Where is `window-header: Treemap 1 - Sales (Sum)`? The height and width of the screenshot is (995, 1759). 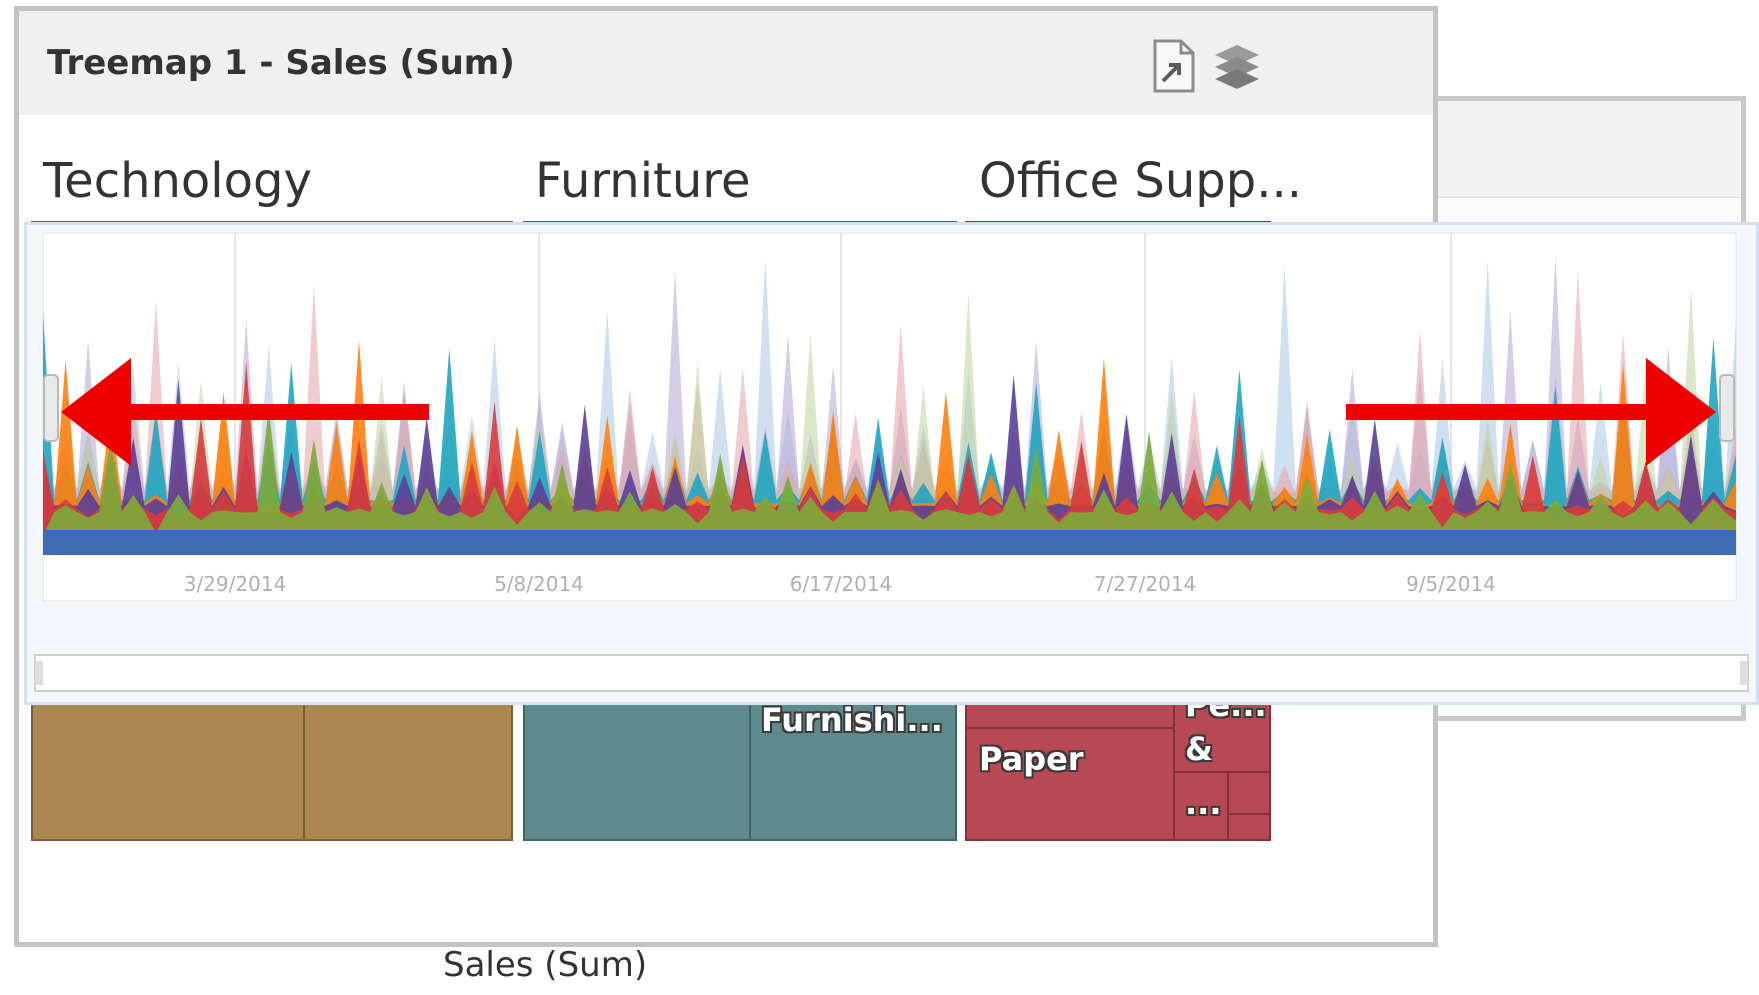
window-header: Treemap 1 - Sales (Sum) is located at coordinates (726, 63).